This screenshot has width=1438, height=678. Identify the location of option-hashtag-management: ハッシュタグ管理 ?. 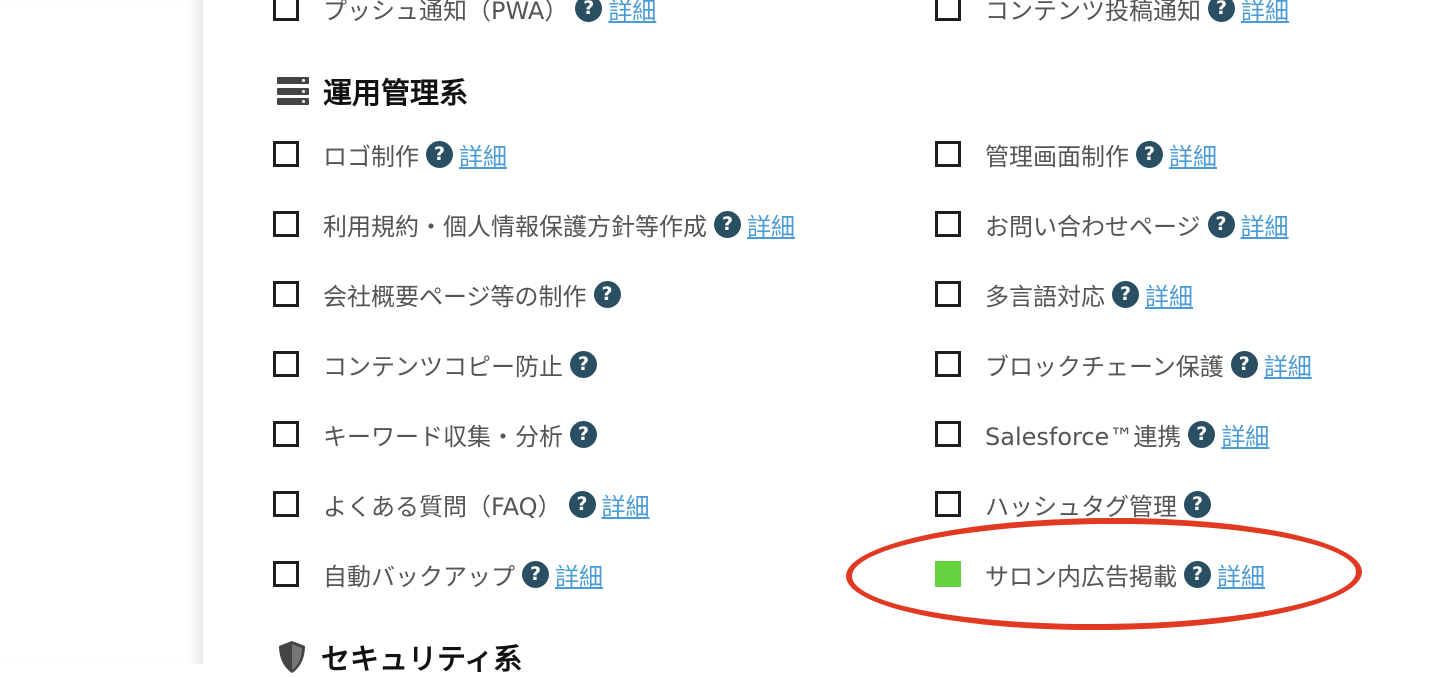
(1073, 504).